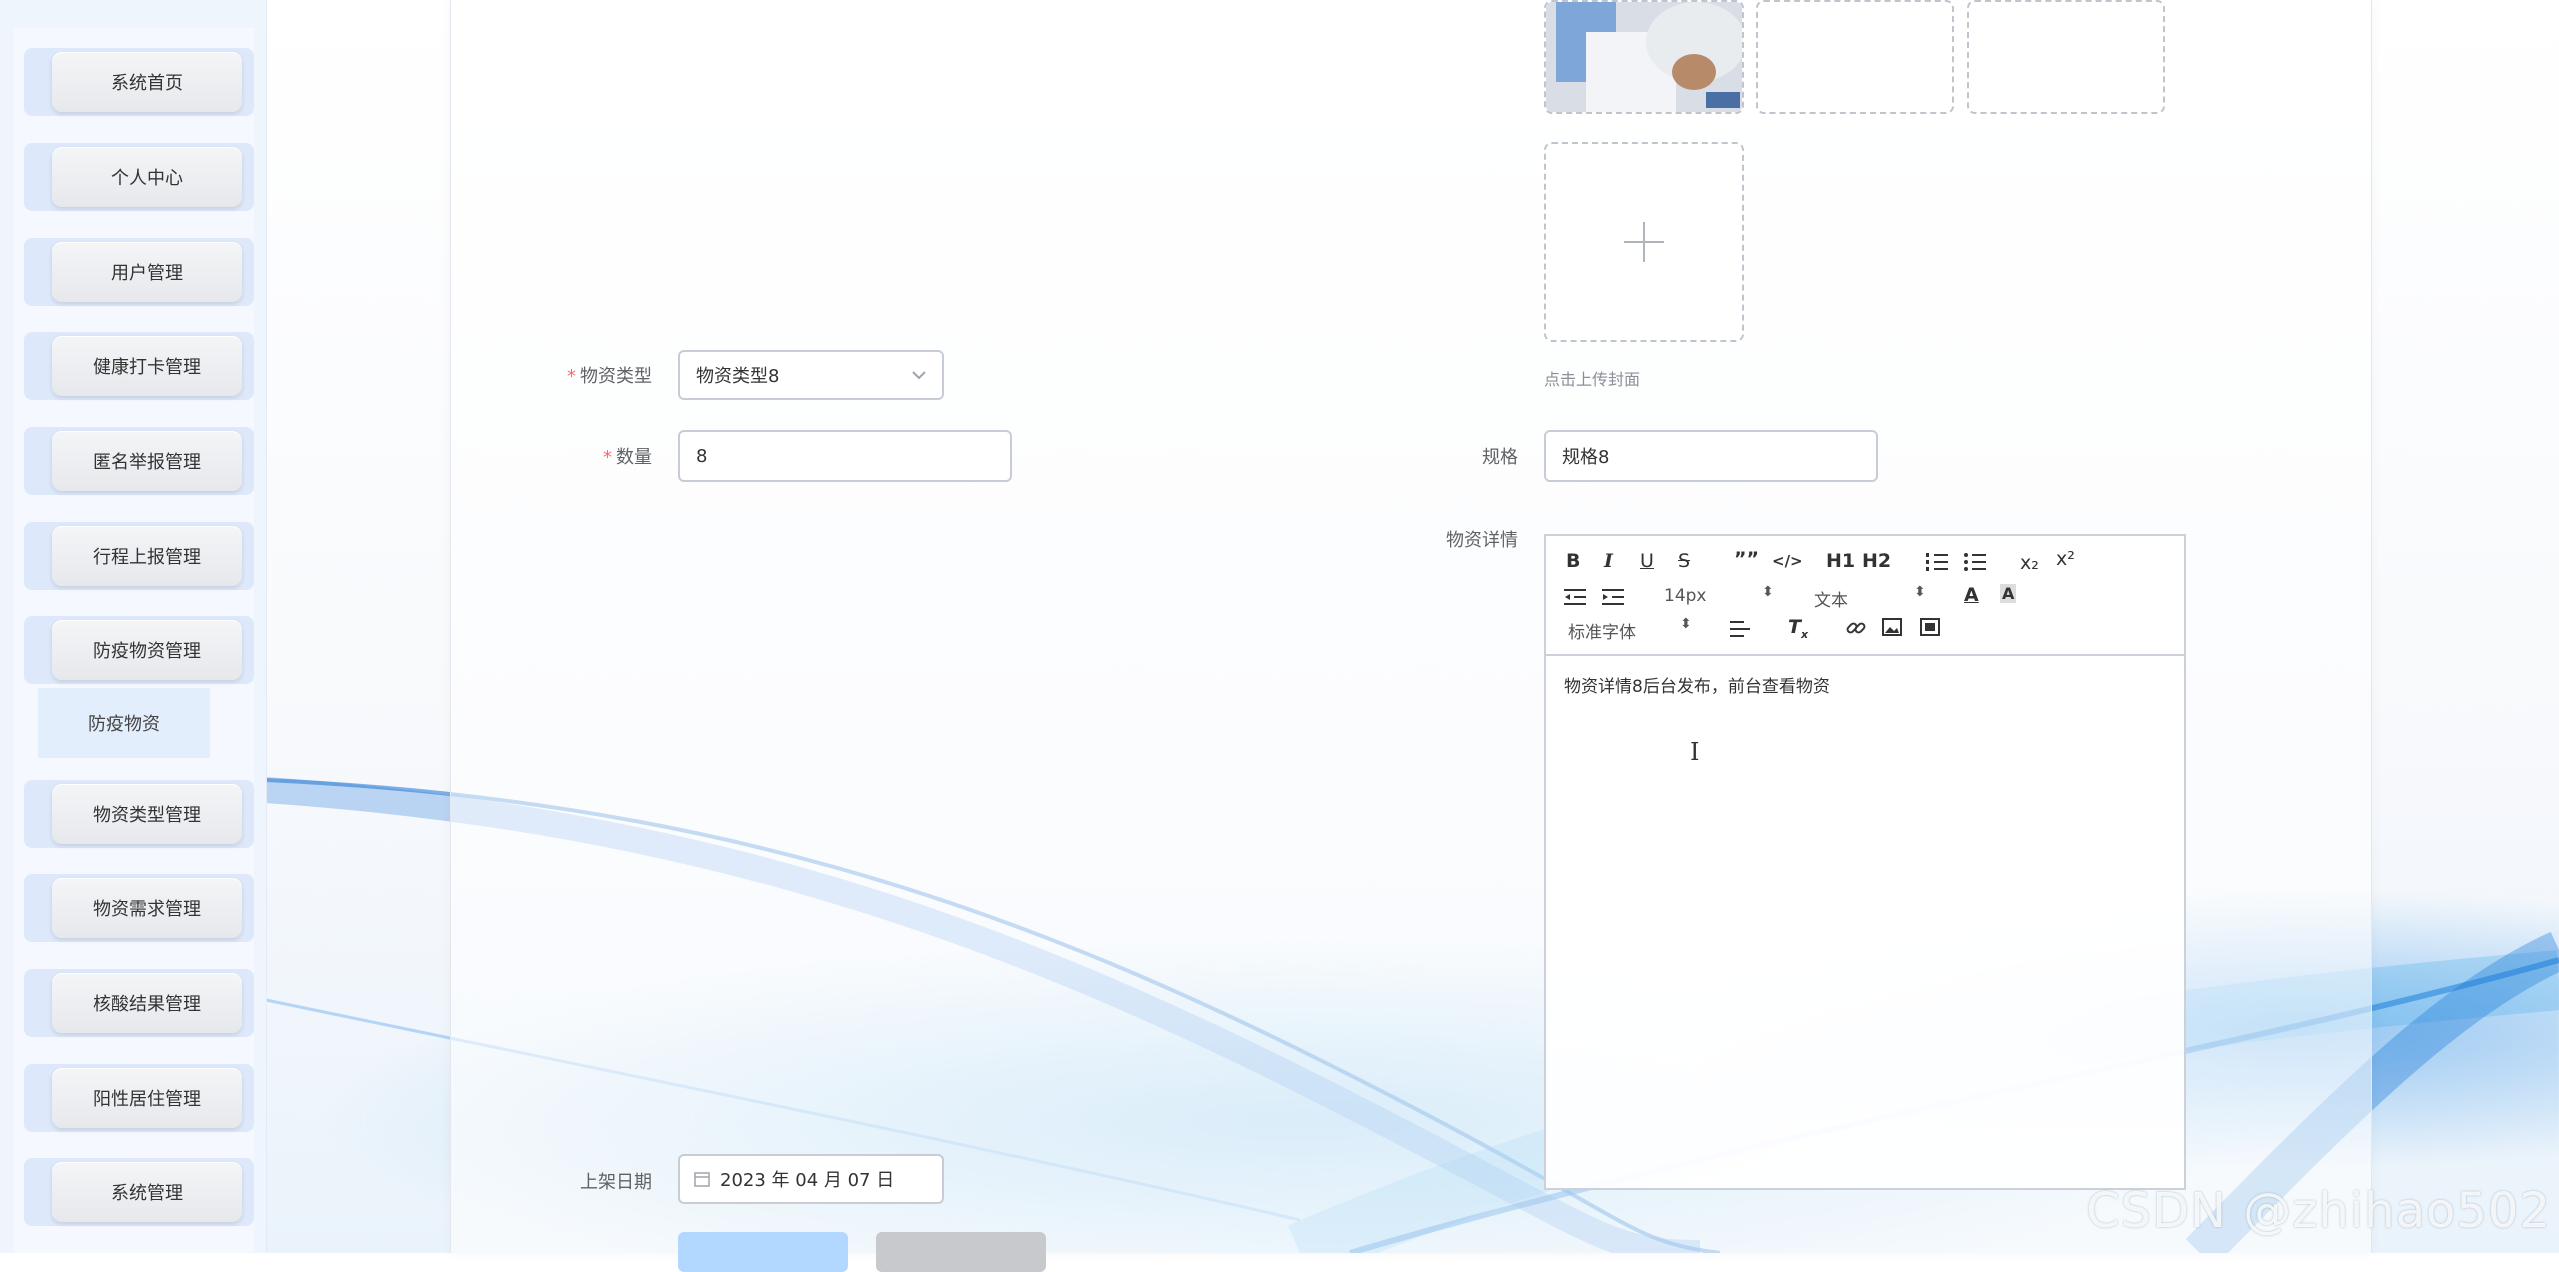 The height and width of the screenshot is (1272, 2559). What do you see at coordinates (124, 723) in the screenshot?
I see `sidebar-subitem-supplies: 防疫物资` at bounding box center [124, 723].